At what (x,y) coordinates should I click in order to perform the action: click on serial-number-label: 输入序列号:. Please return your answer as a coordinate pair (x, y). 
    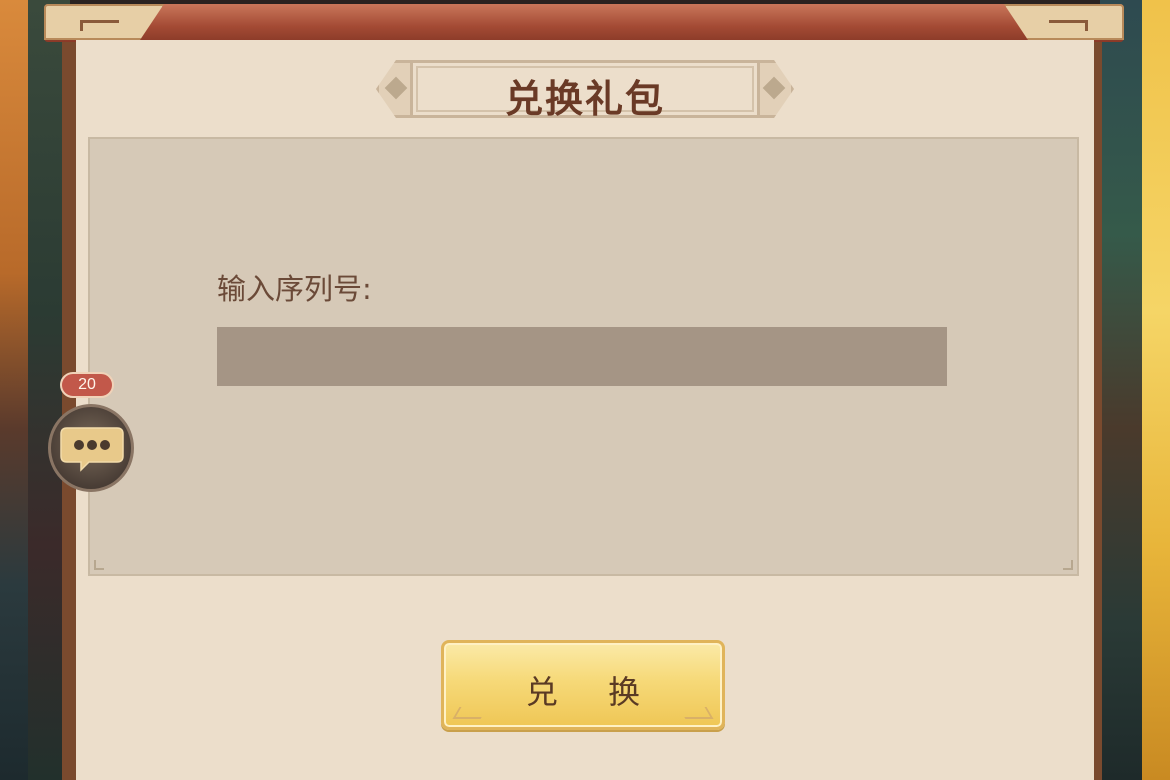
    Looking at the image, I should click on (294, 289).